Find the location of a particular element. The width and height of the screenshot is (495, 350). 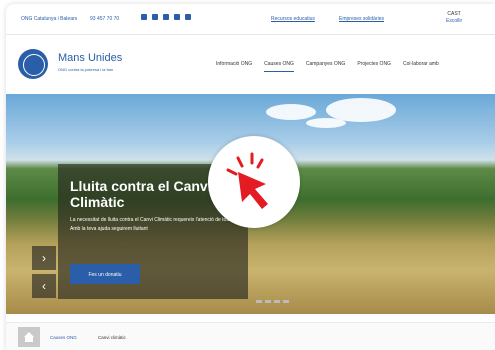

language-selector: CAST Escollir is located at coordinates (454, 18).